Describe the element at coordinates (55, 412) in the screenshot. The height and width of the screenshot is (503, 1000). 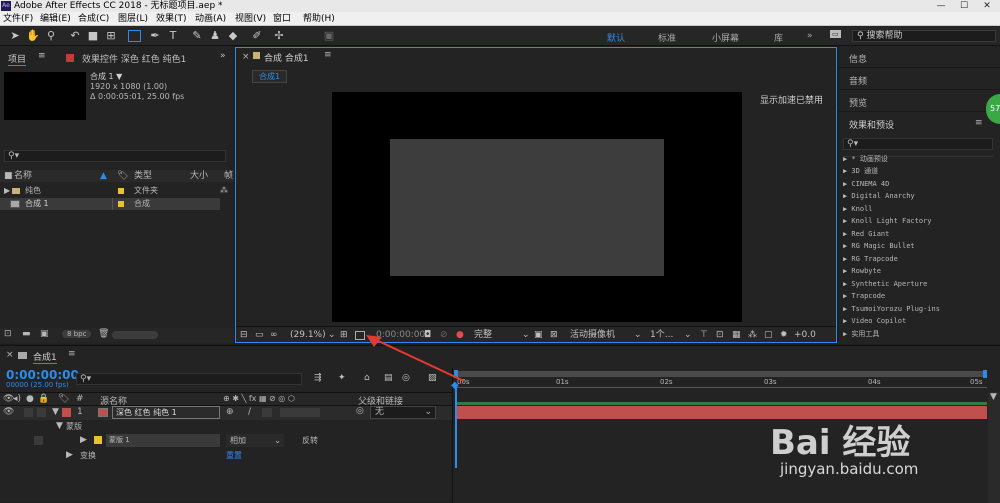
I see `collapse-icon: ▼` at that location.